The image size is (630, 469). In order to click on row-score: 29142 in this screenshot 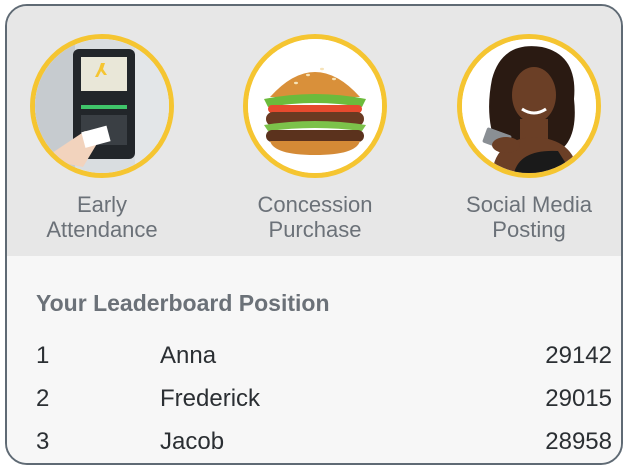, I will do `click(578, 355)`.